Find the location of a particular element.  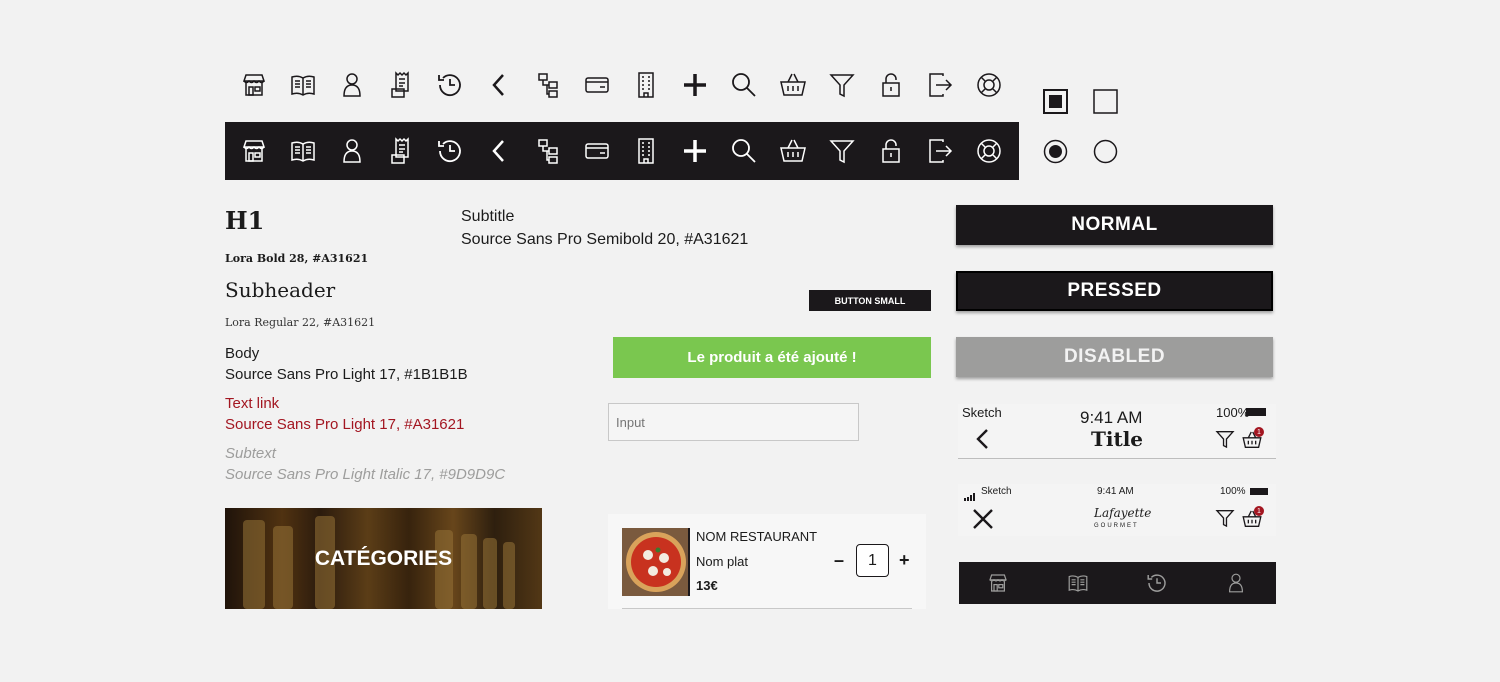

success-toast: Le produit a été ajouté ! is located at coordinates (772, 357).